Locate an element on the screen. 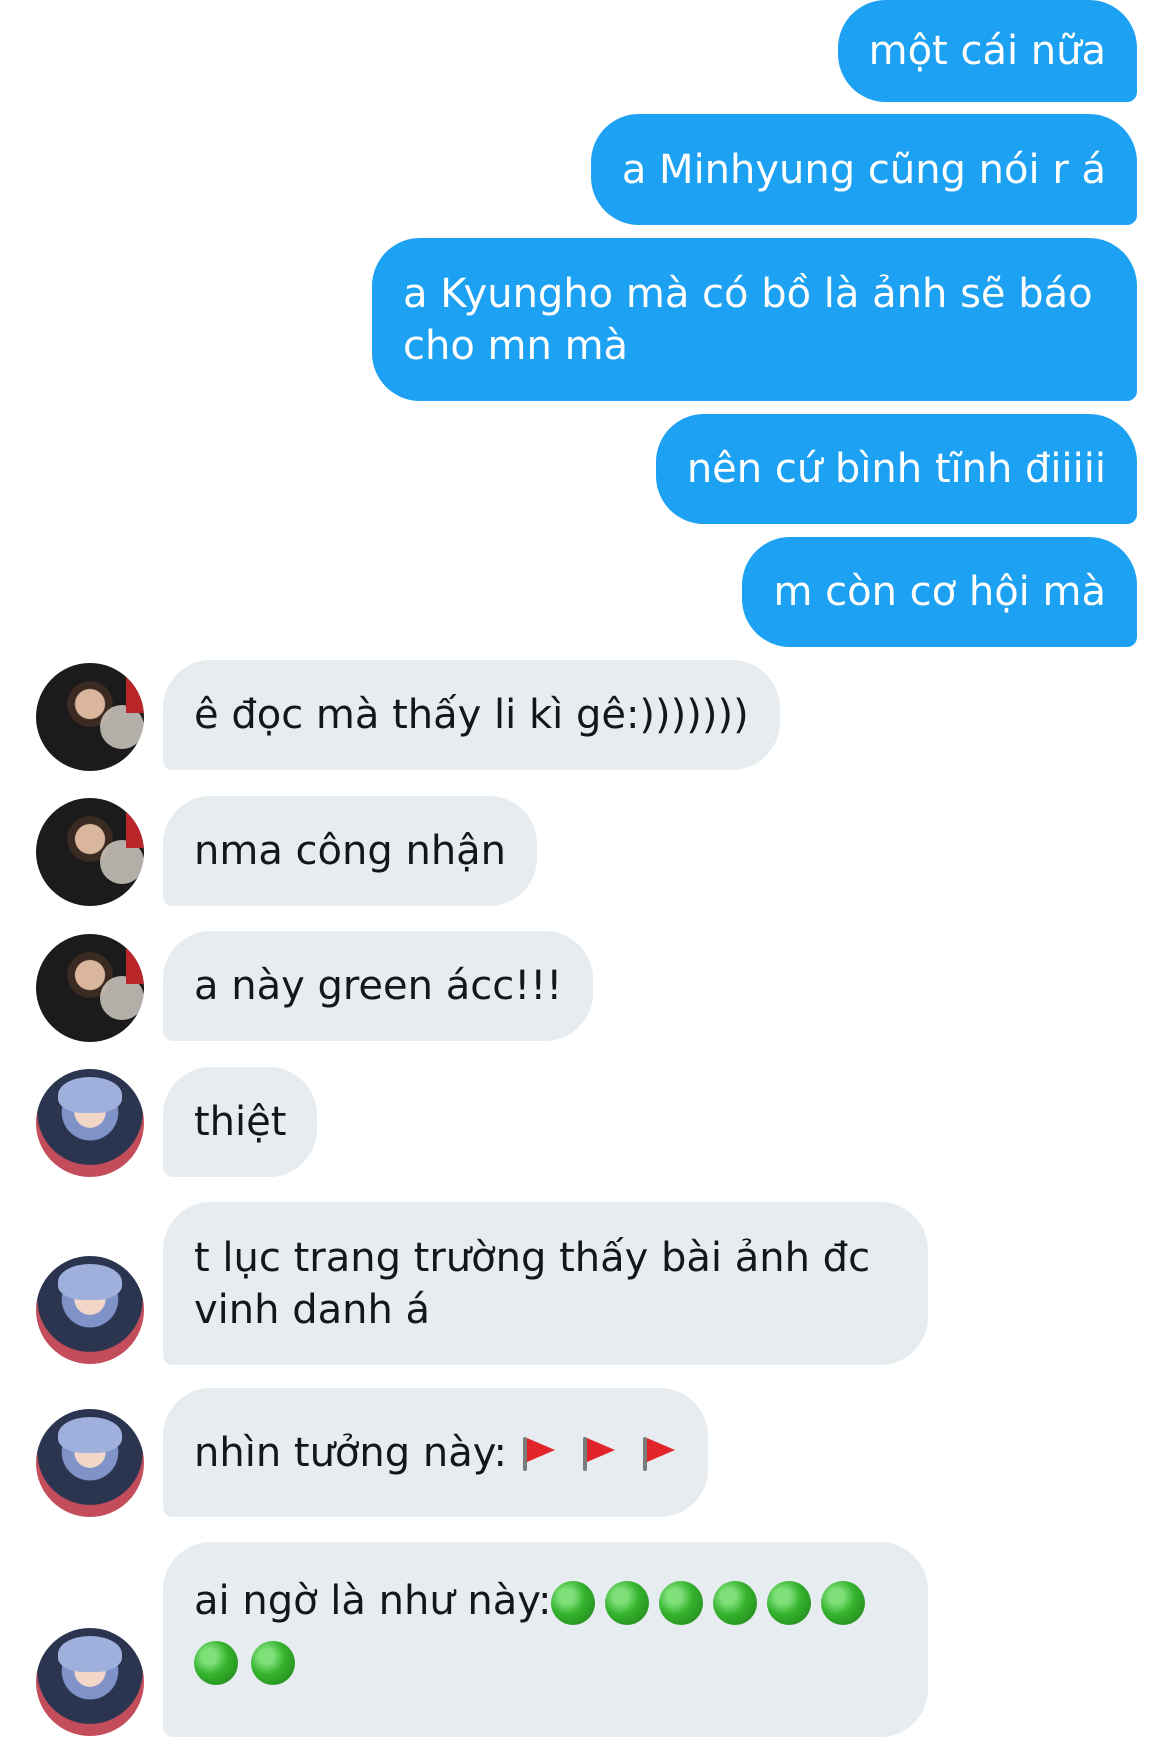 The width and height of the screenshot is (1170, 1737). message-text: nma công nhận is located at coordinates (350, 851).